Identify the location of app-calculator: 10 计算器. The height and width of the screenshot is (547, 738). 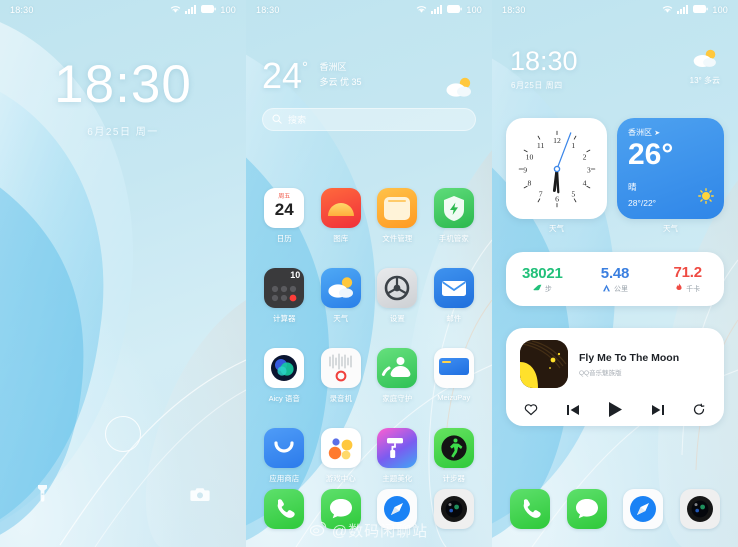
(284, 296).